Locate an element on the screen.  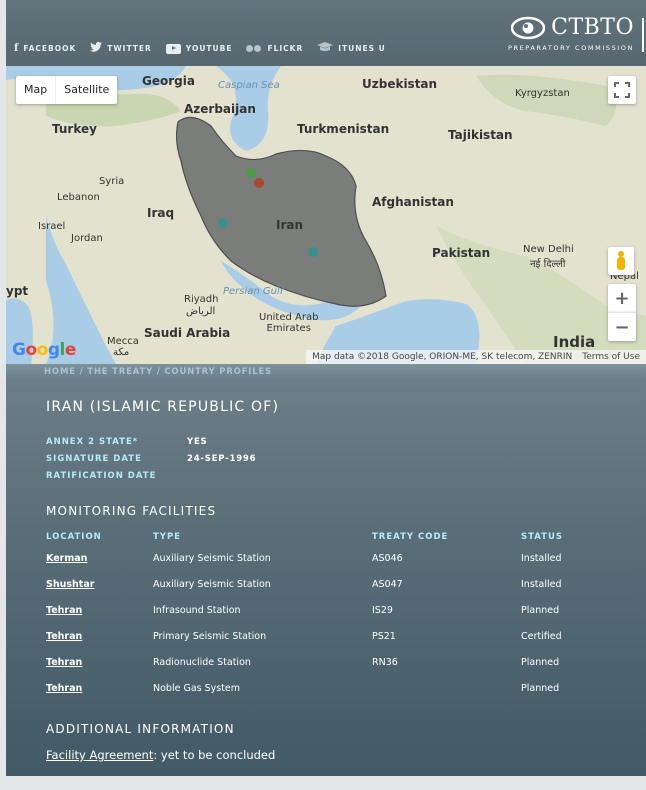
facility-type: Primary Seismic Station is located at coordinates (210, 636).